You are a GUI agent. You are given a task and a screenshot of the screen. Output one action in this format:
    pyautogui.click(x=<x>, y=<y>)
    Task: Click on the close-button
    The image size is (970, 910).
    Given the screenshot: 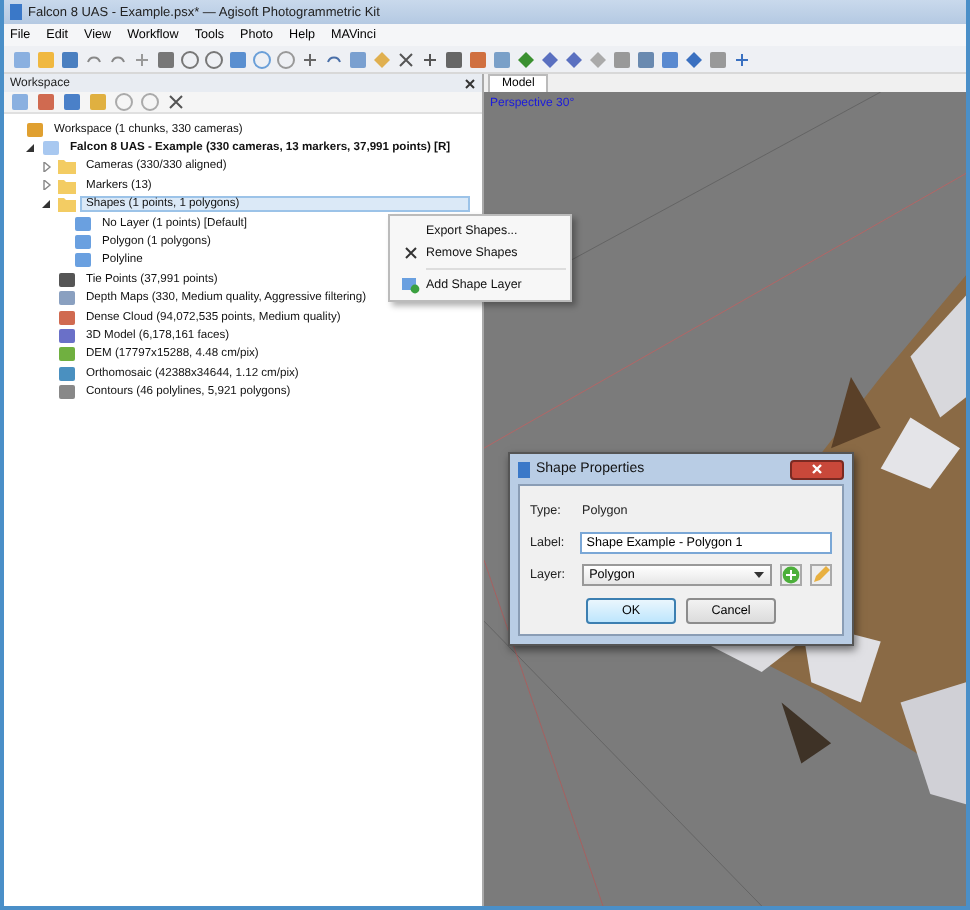 What is the action you would take?
    pyautogui.click(x=817, y=469)
    